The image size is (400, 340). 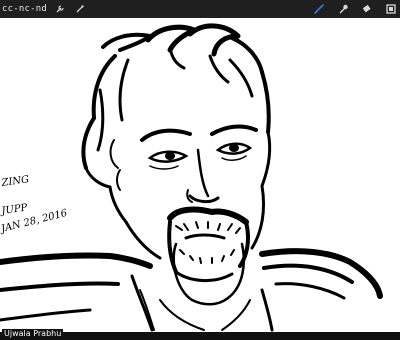 What do you see at coordinates (319, 9) in the screenshot?
I see `brush-icon` at bounding box center [319, 9].